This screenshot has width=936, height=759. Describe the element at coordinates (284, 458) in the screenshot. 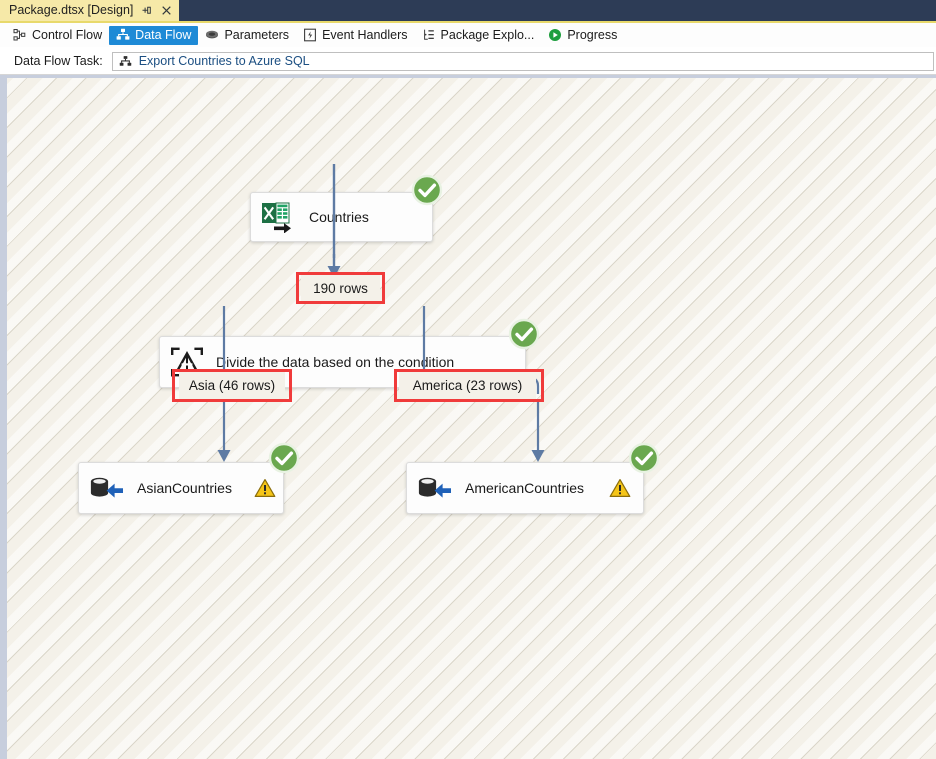

I see `status-badge-asian-countries-success` at that location.